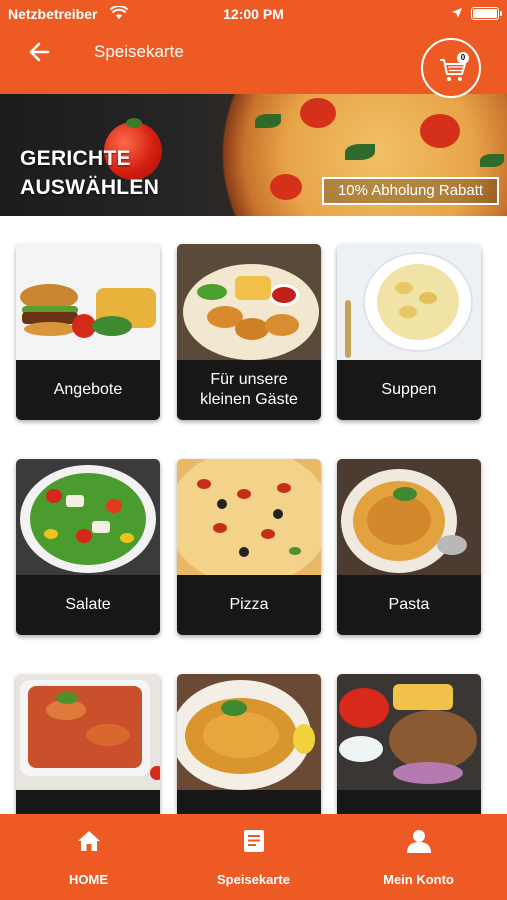 This screenshot has height=900, width=507. I want to click on tab-label: HOME, so click(88, 879).